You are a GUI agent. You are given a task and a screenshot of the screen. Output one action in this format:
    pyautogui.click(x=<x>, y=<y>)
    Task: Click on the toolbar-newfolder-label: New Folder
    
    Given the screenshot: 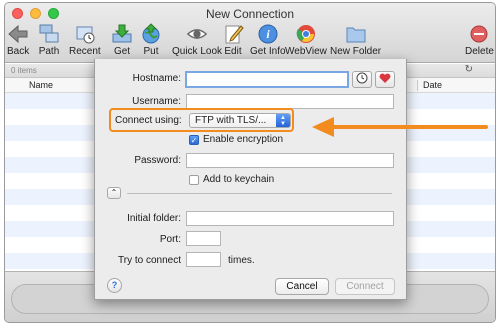 What is the action you would take?
    pyautogui.click(x=356, y=51)
    